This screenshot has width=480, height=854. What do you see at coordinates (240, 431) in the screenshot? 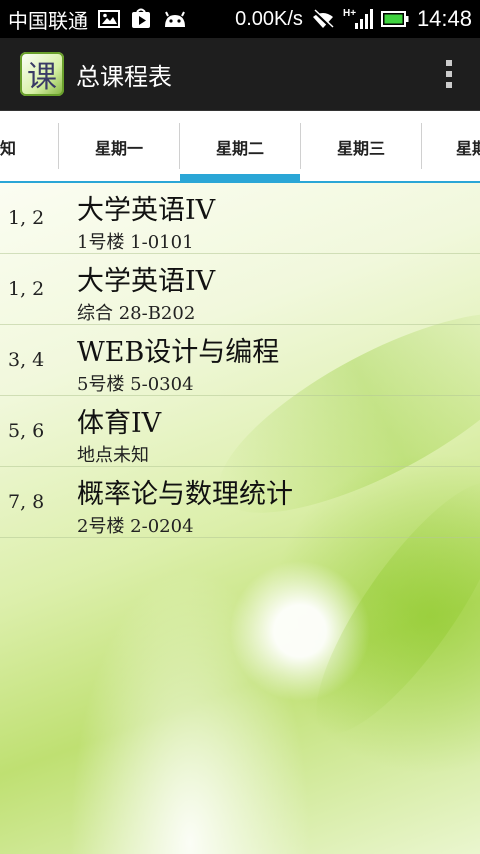
I see `course-row: 5, 6 体育IV 地点未知` at bounding box center [240, 431].